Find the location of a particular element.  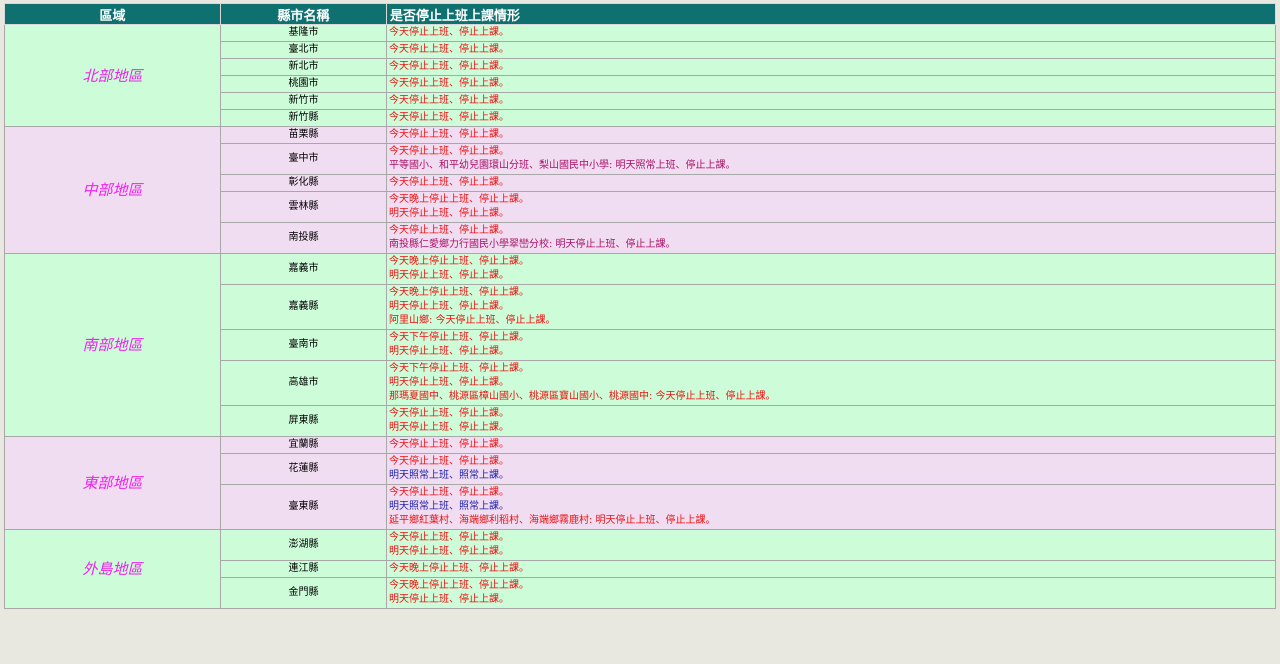

city-cell: 雲林縣 is located at coordinates (303, 207).